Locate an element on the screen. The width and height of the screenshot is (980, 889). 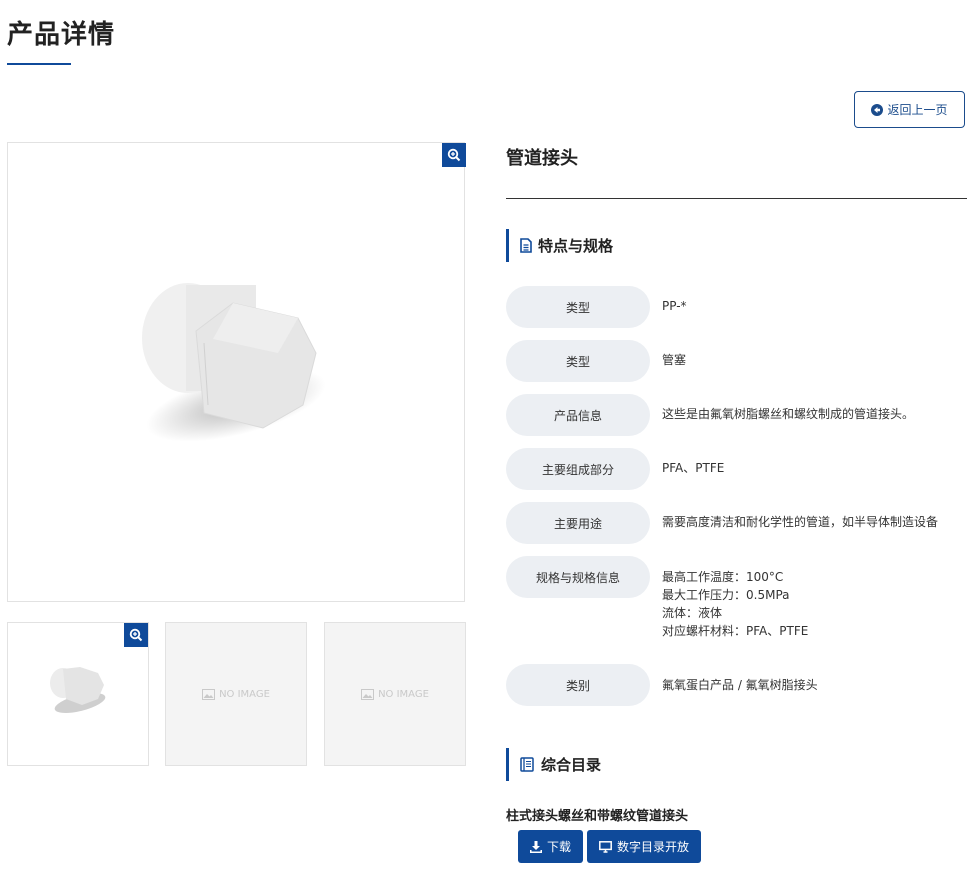
zoom-button-main is located at coordinates (454, 155).